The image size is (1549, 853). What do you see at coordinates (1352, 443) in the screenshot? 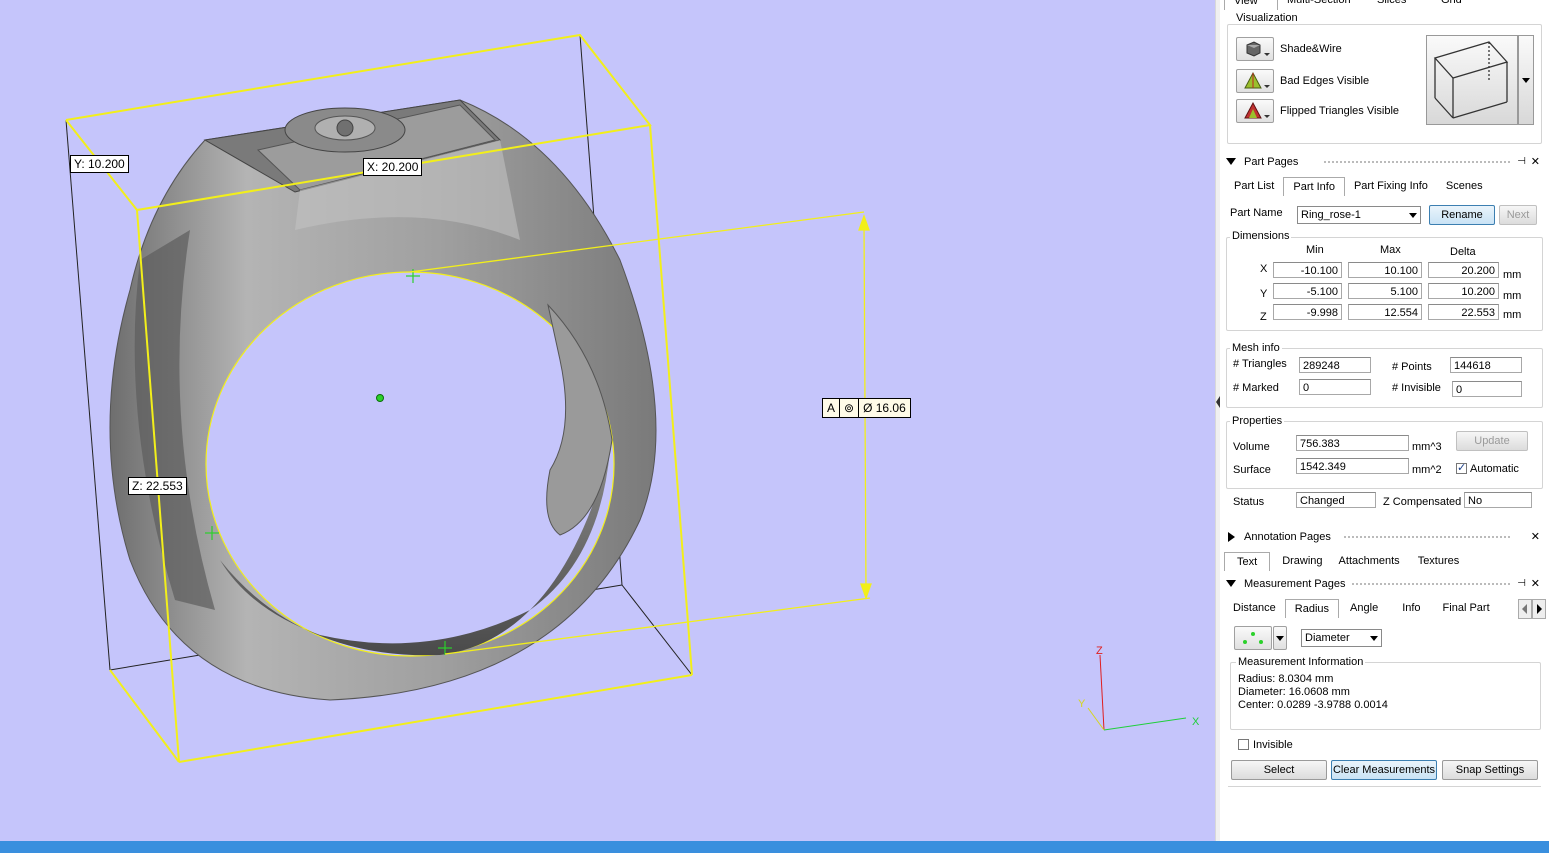
I see `volume-field: 756.383` at bounding box center [1352, 443].